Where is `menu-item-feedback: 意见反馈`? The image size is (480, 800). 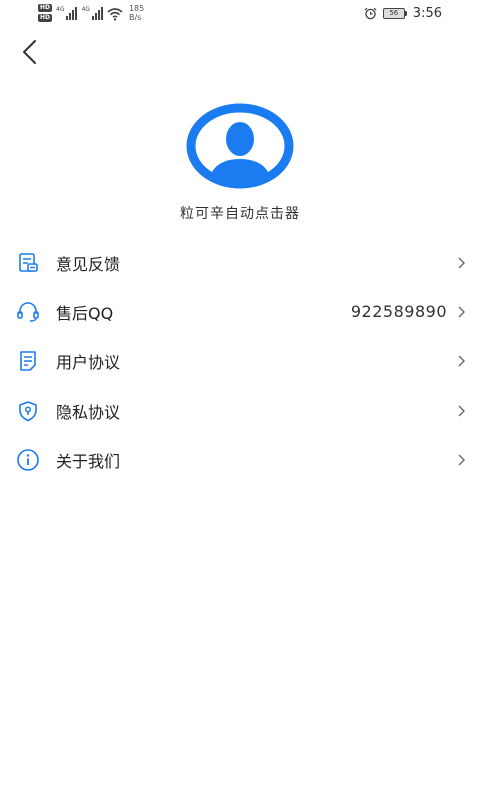 menu-item-feedback: 意见反馈 is located at coordinates (240, 262).